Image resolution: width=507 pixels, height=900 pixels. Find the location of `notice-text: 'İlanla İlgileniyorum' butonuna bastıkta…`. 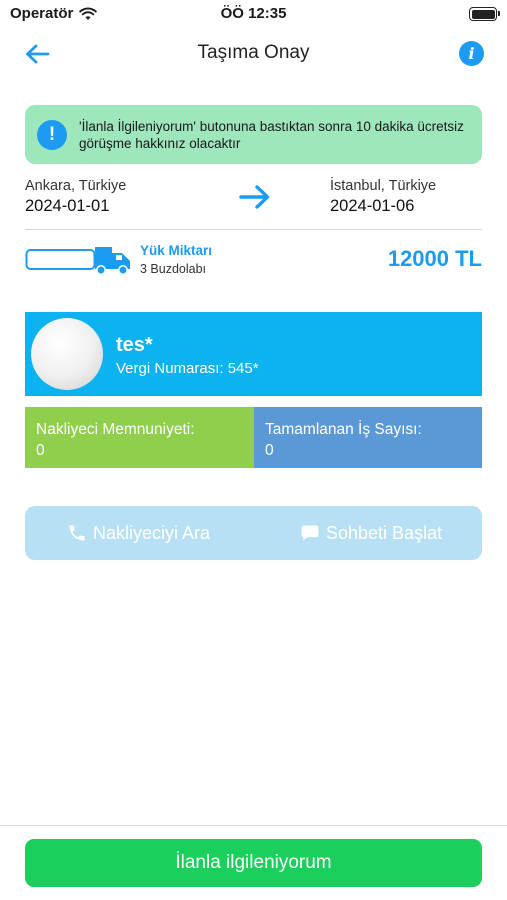

notice-text: 'İlanla İlgileniyorum' butonuna bastıkta… is located at coordinates (271, 134).